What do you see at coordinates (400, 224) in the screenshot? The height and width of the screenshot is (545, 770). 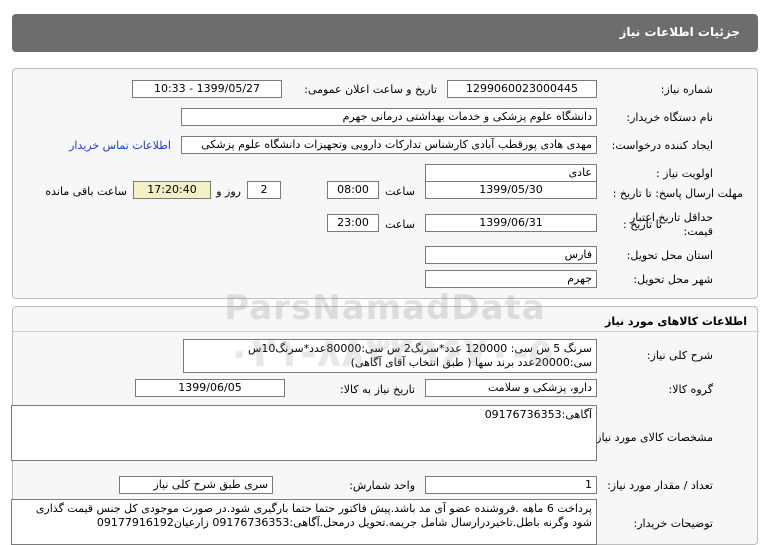 I see `validity-time-label: ساعت` at bounding box center [400, 224].